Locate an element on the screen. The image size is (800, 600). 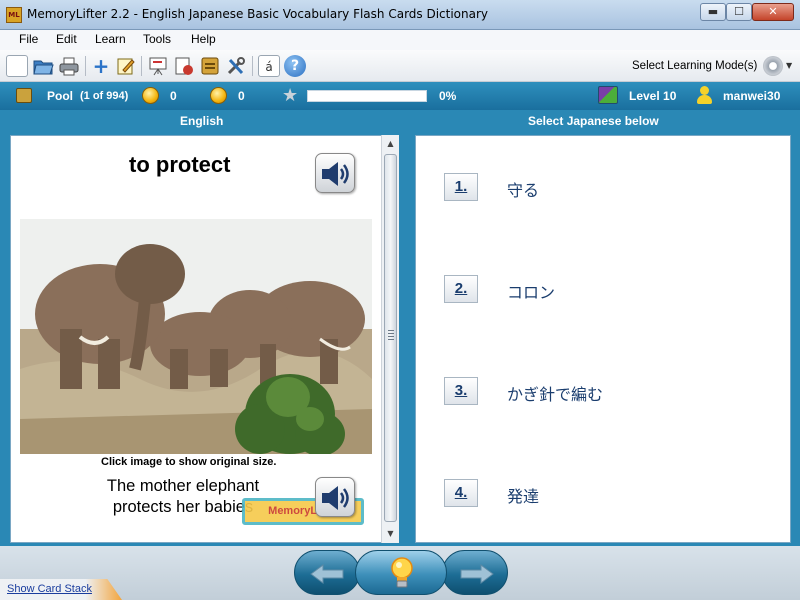
menu-file: File is located at coordinates (28, 39).